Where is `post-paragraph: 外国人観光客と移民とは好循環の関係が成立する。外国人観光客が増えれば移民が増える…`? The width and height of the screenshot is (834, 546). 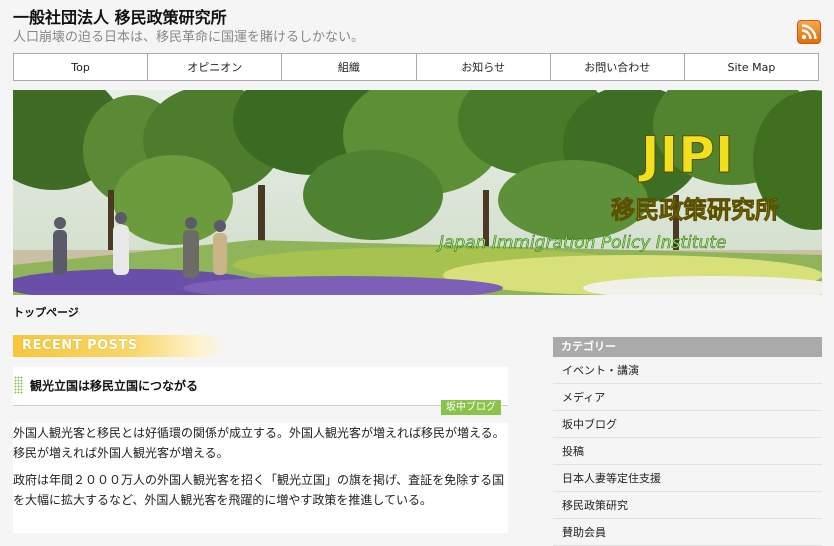
post-paragraph: 外国人観光客と移民とは好循環の関係が成立する。外国人観光客が増えれば移民が増える… is located at coordinates (259, 443).